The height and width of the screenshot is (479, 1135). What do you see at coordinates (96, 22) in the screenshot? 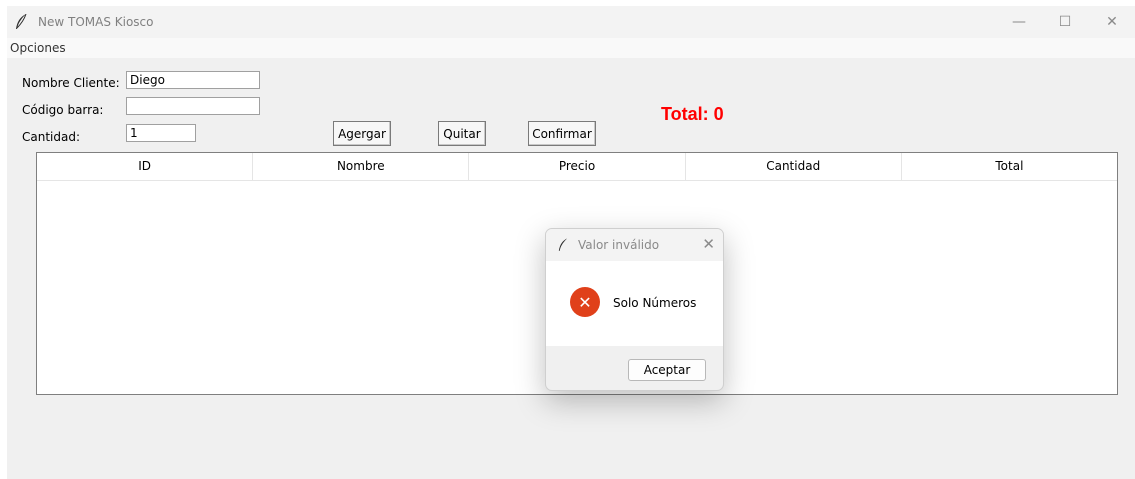
I see `window-title: New TOMAS Kiosco` at bounding box center [96, 22].